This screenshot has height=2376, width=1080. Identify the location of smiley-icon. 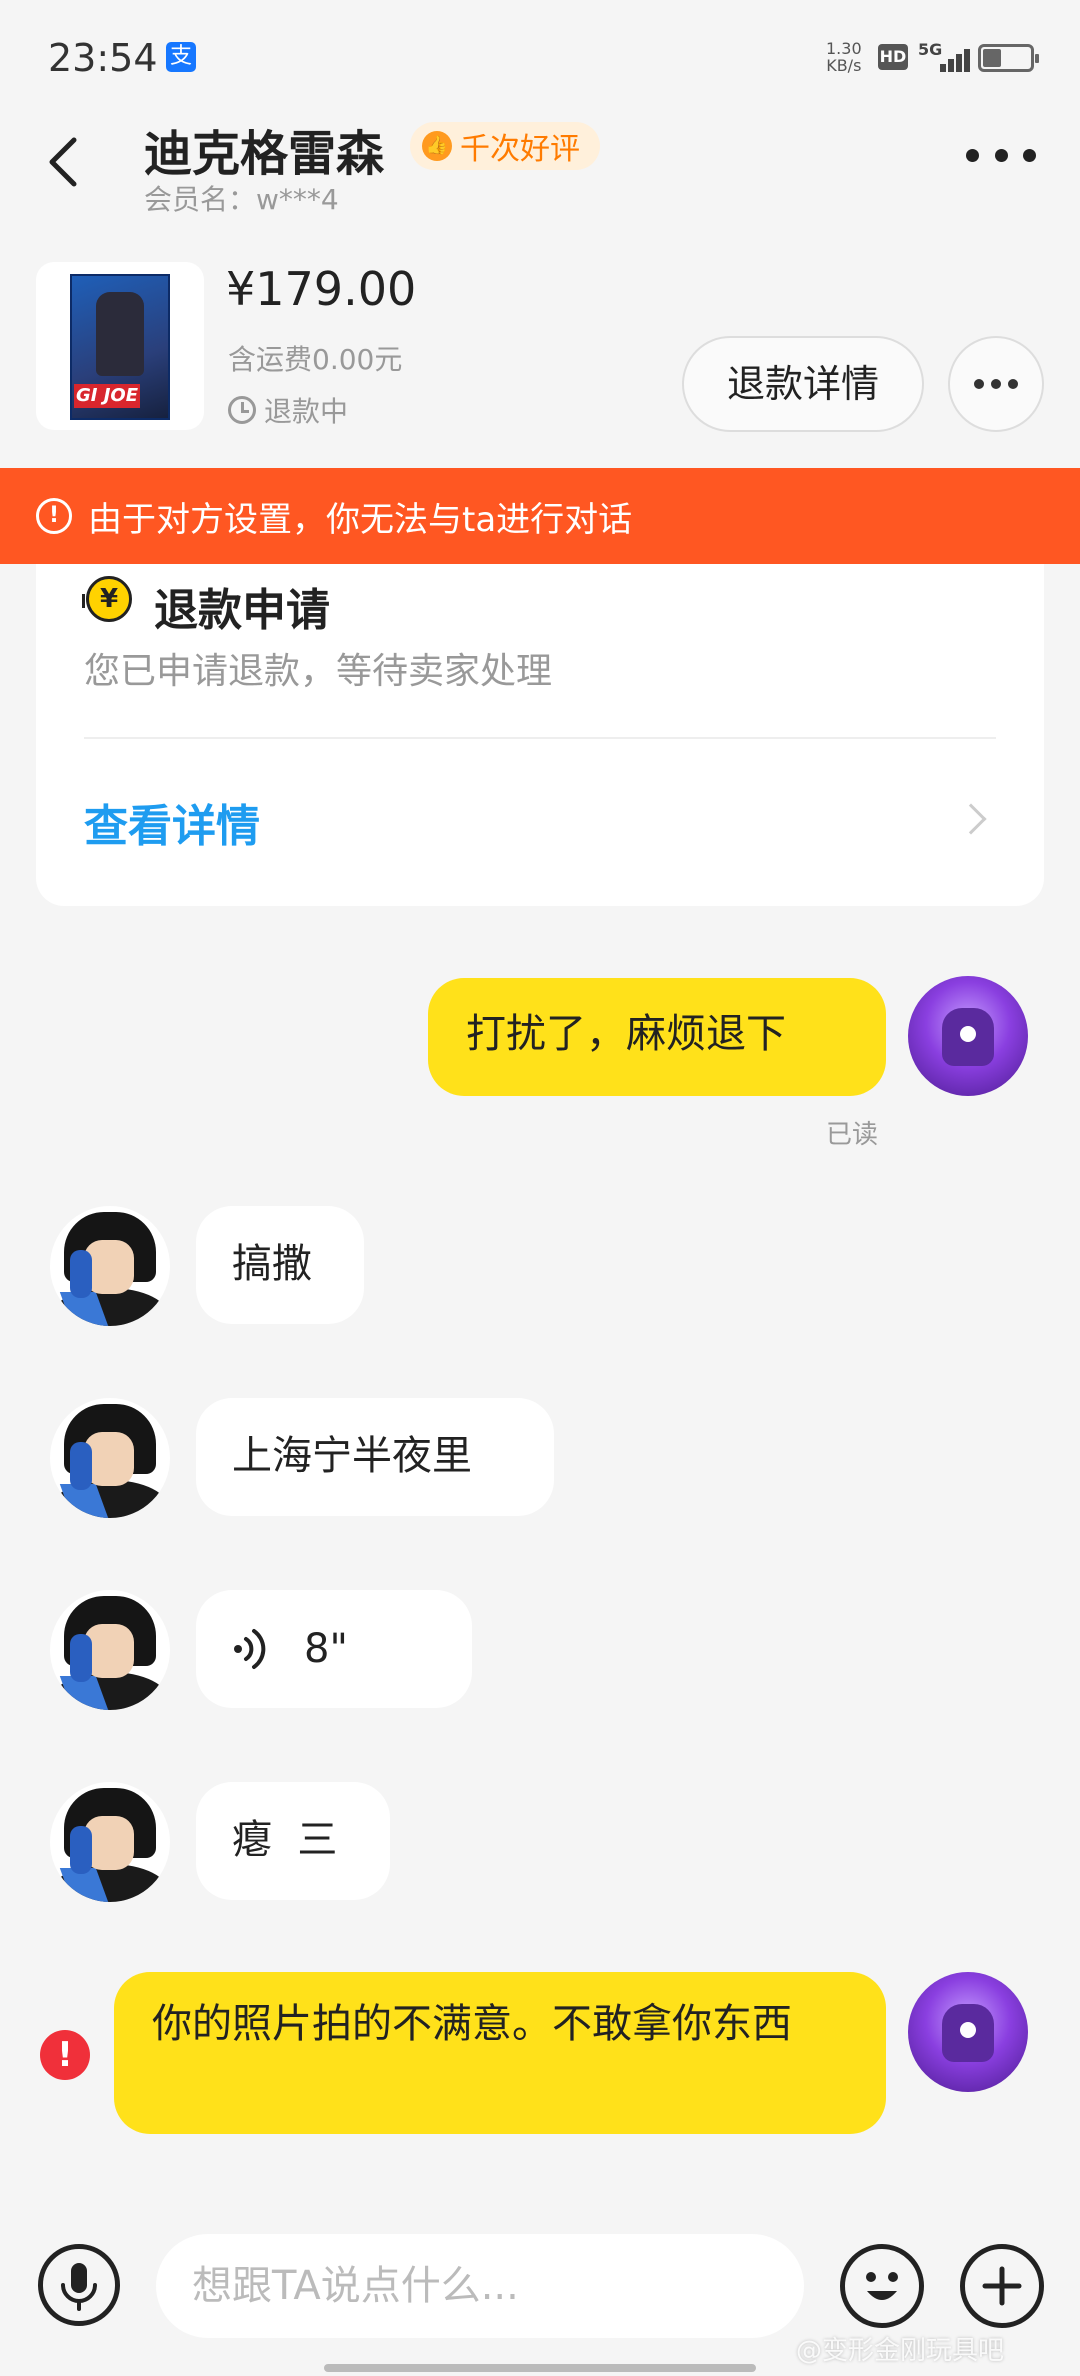
(882, 2286).